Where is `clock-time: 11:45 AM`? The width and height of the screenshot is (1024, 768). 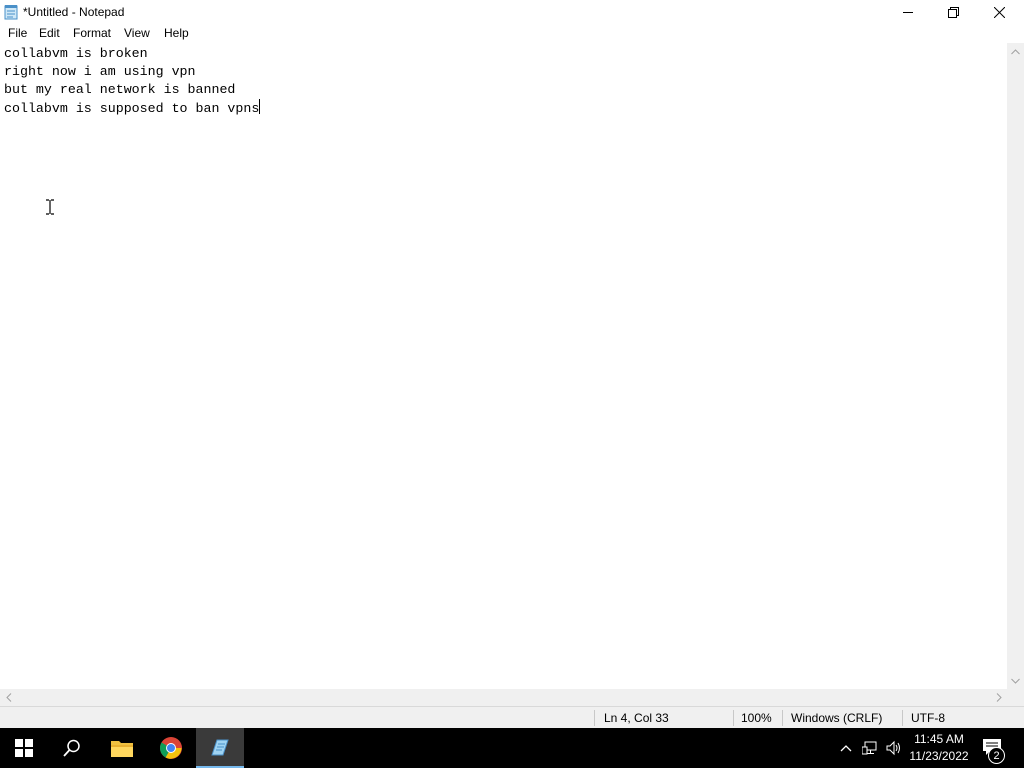
clock-time: 11:45 AM is located at coordinates (939, 739).